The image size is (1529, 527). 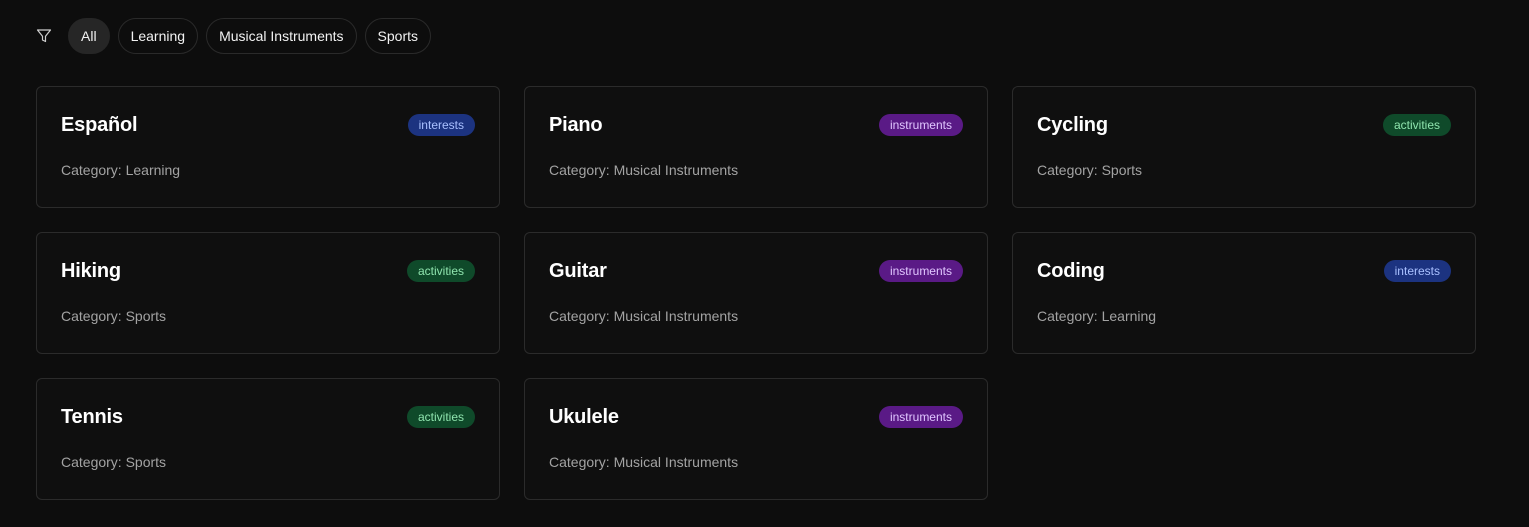 What do you see at coordinates (1244, 147) in the screenshot?
I see `hobby-card-cycling: Cycling activities Category: Sports` at bounding box center [1244, 147].